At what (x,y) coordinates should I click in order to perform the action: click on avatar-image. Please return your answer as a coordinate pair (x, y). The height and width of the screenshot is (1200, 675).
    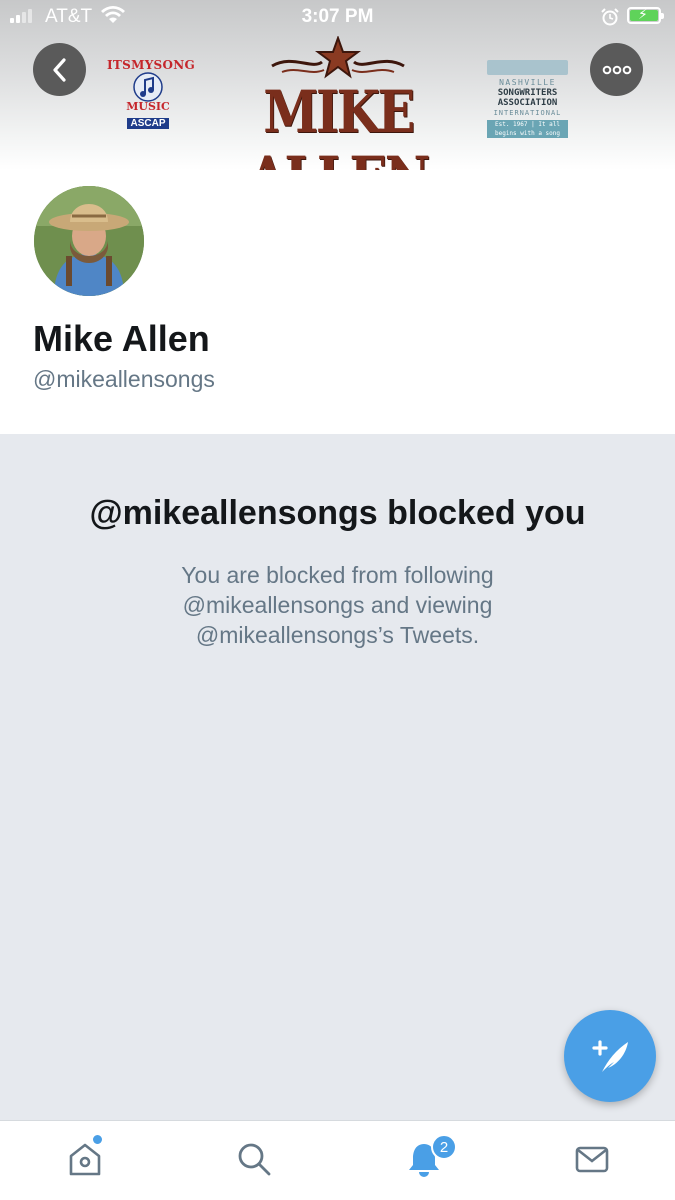
    Looking at the image, I should click on (89, 241).